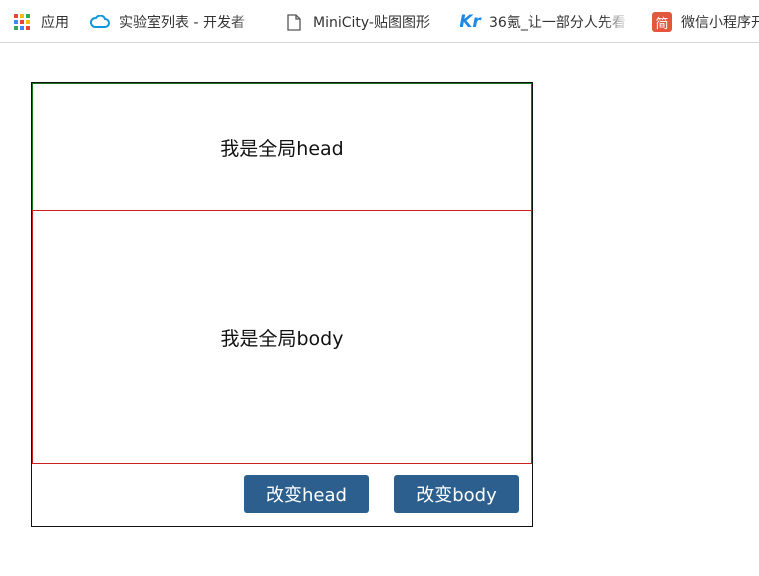 This screenshot has height=576, width=759. I want to click on bookmark-label: MiniCity-贴图图形, so click(371, 23).